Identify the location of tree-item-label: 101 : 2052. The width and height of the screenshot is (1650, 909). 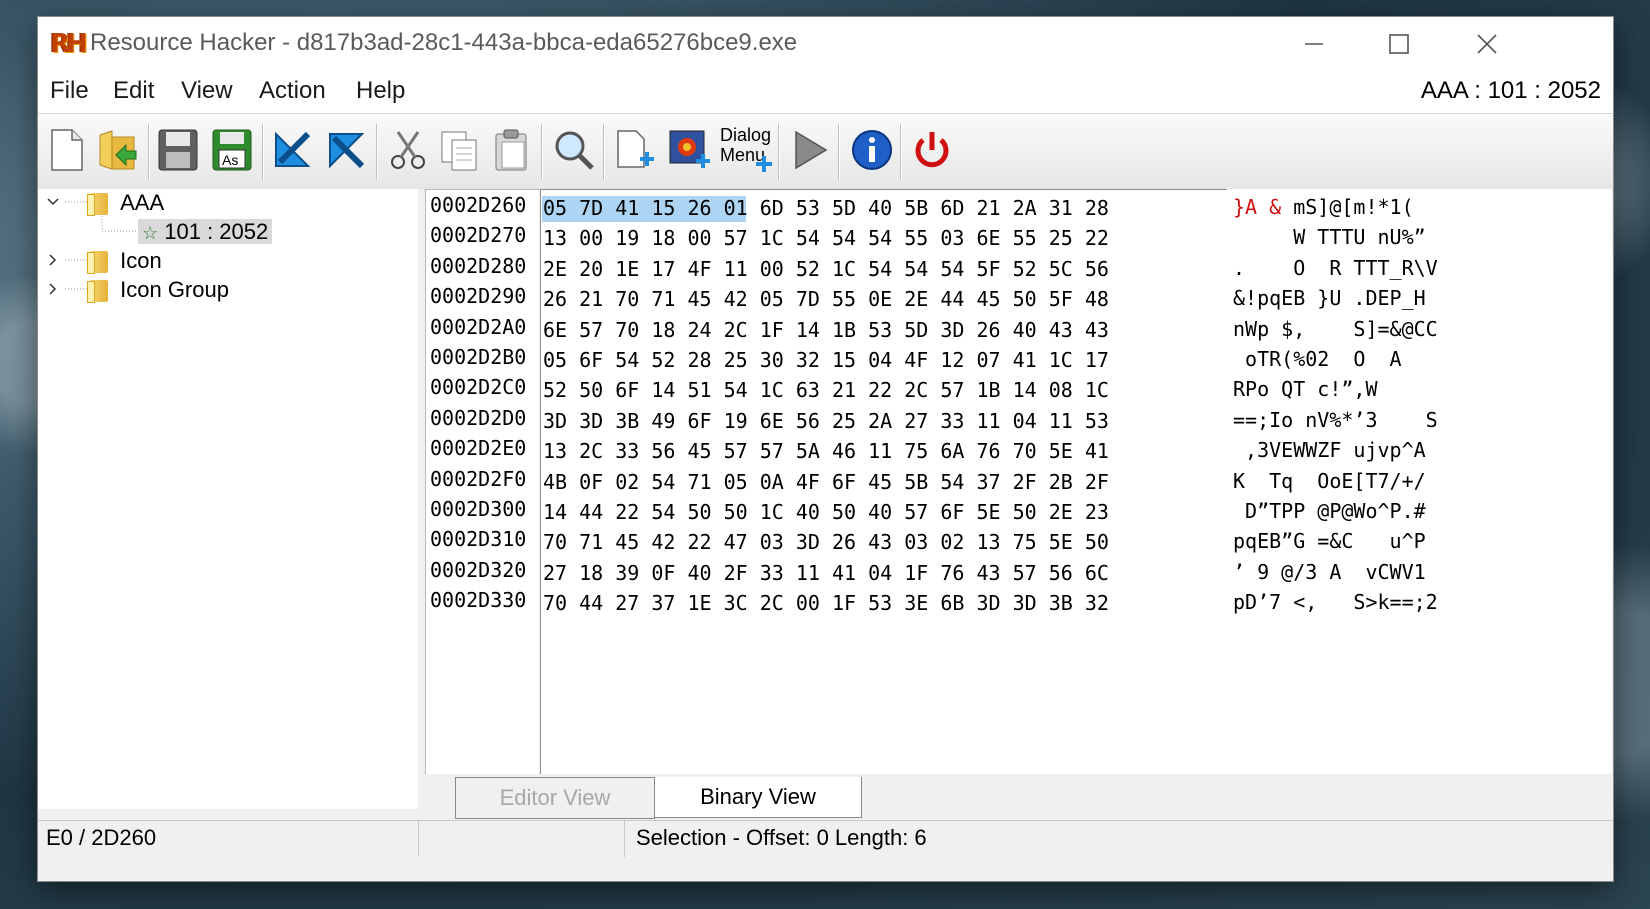
(216, 231).